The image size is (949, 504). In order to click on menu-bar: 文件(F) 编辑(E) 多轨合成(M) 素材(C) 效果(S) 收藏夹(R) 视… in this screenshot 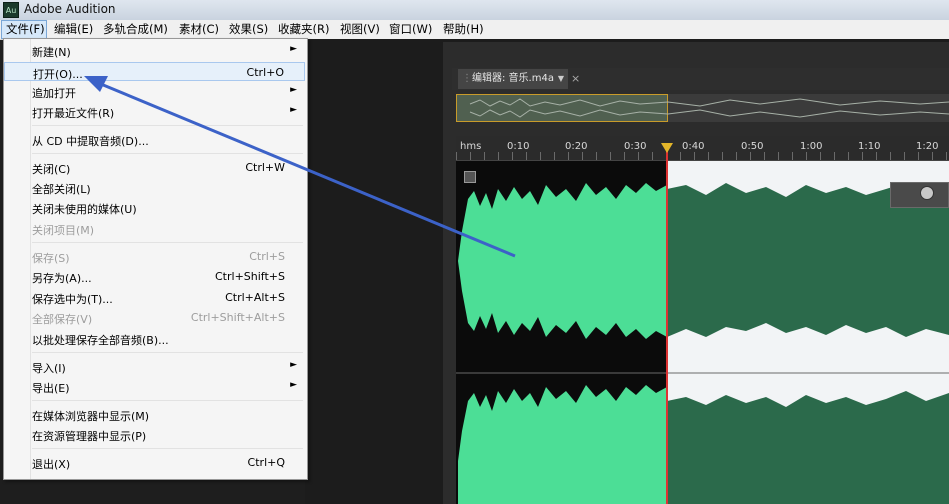, I will do `click(474, 30)`.